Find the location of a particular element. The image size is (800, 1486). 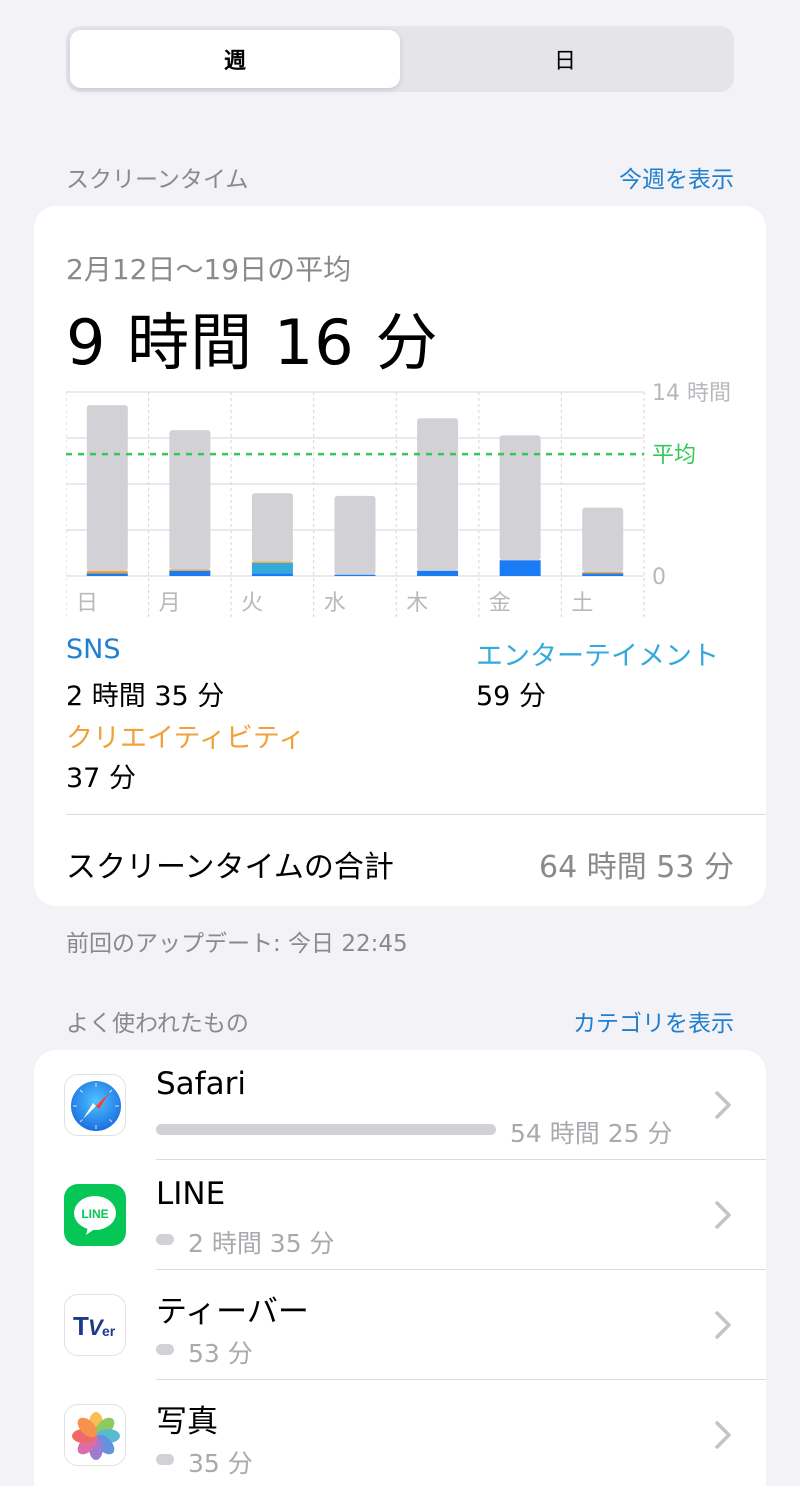

chart-x-tick-label: 月 is located at coordinates (170, 603).